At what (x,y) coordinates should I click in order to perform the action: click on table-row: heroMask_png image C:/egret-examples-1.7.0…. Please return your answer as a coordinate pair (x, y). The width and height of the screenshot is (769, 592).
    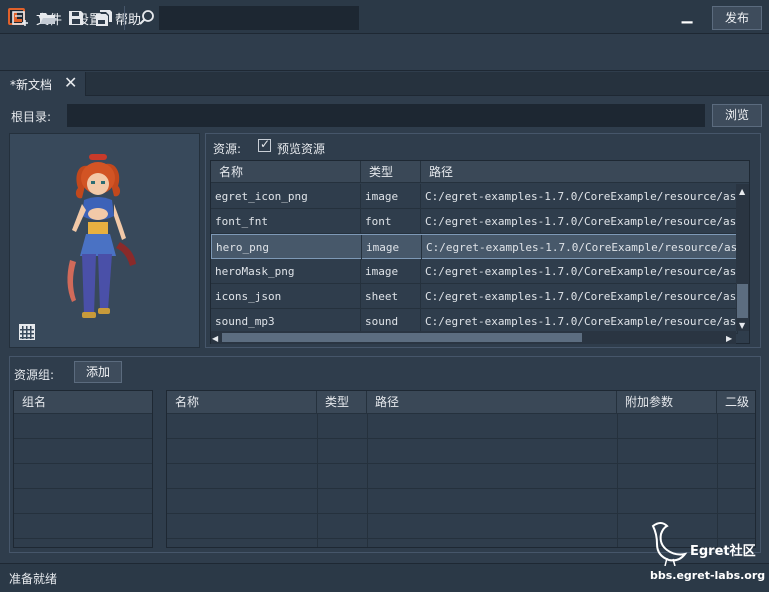
    Looking at the image, I should click on (474, 271).